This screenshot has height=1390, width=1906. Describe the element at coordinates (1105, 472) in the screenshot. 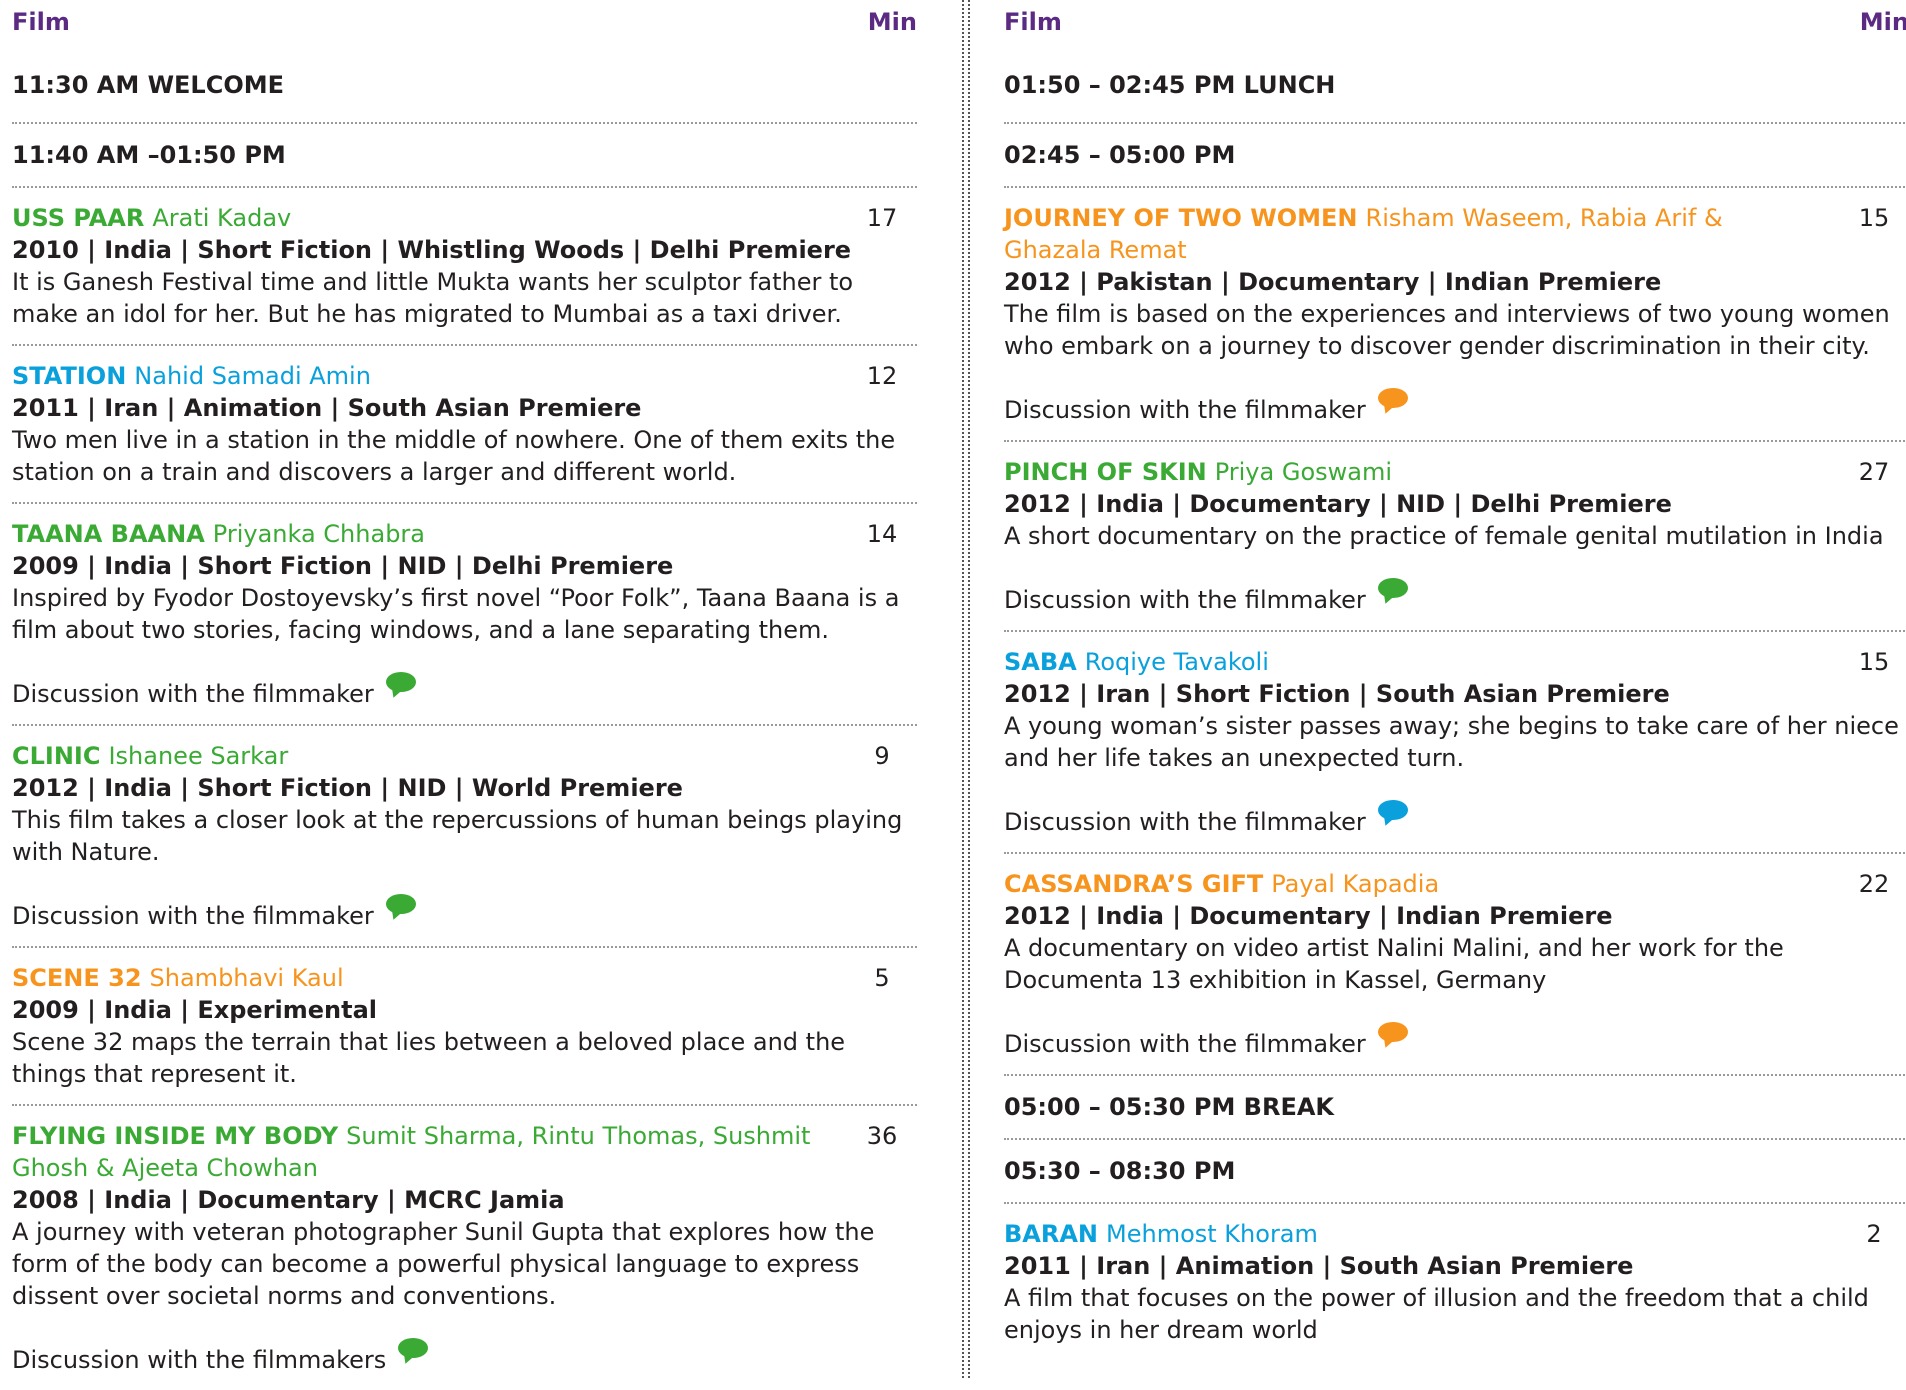

I see `film-title: PINCH OF SKIN` at that location.